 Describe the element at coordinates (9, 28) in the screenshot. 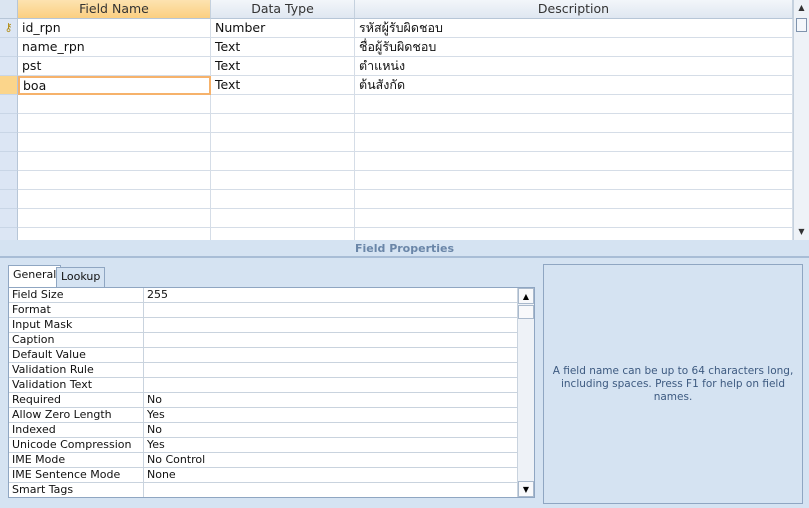

I see `row-selector: ⚷` at that location.